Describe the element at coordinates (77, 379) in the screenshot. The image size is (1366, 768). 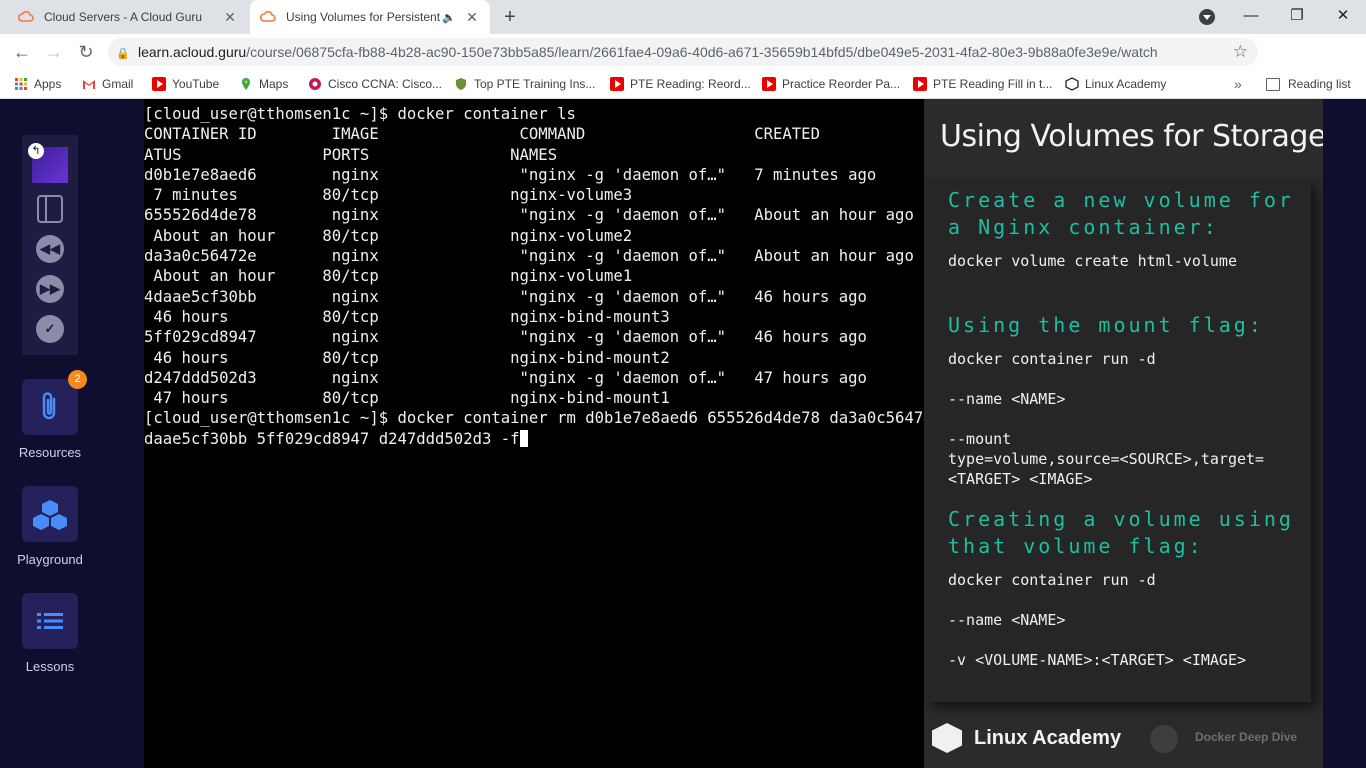
I see `resources-count-badge: 2` at that location.